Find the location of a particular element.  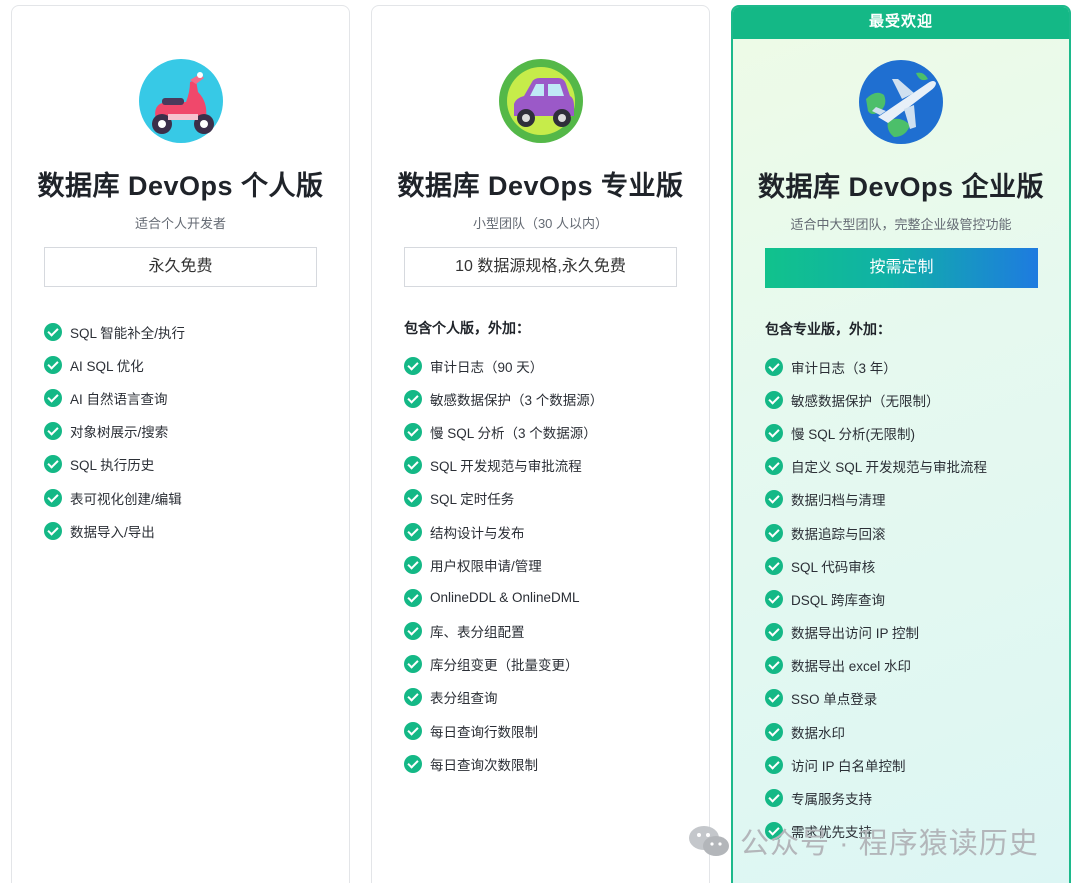

feature-item: OnlineDDL & OnlineDML is located at coordinates (551, 597).